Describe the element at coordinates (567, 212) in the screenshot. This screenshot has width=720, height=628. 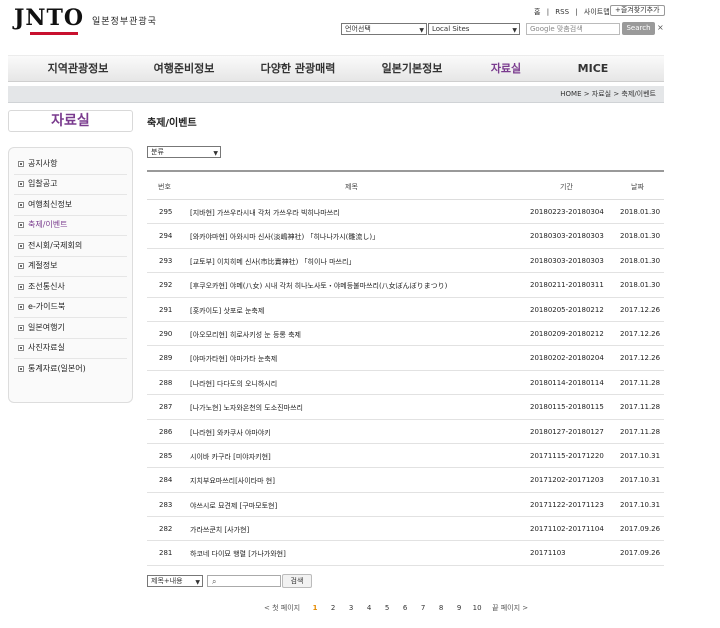
I see `row-period: 20180223-20180304` at that location.